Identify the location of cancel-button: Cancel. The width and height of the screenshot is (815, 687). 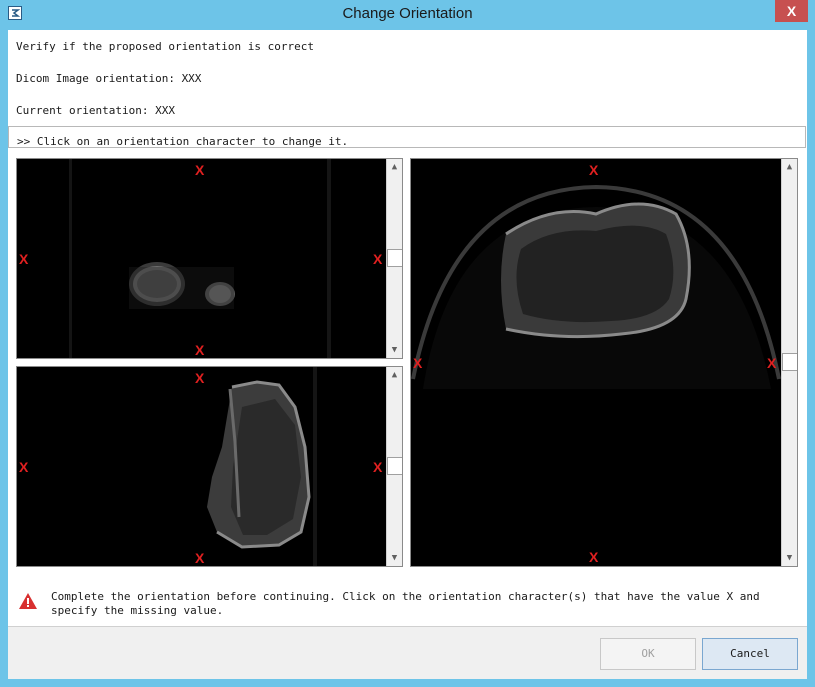
(750, 654).